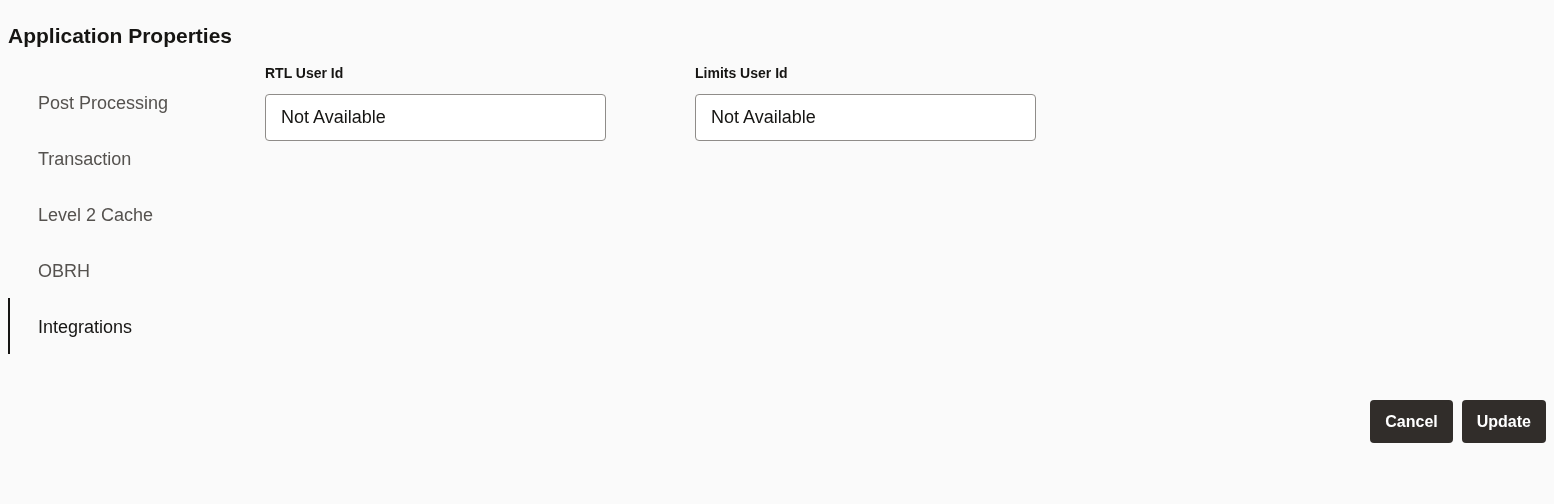 Image resolution: width=1554 pixels, height=504 pixels. What do you see at coordinates (108, 270) in the screenshot?
I see `nav-tab: OBRH` at bounding box center [108, 270].